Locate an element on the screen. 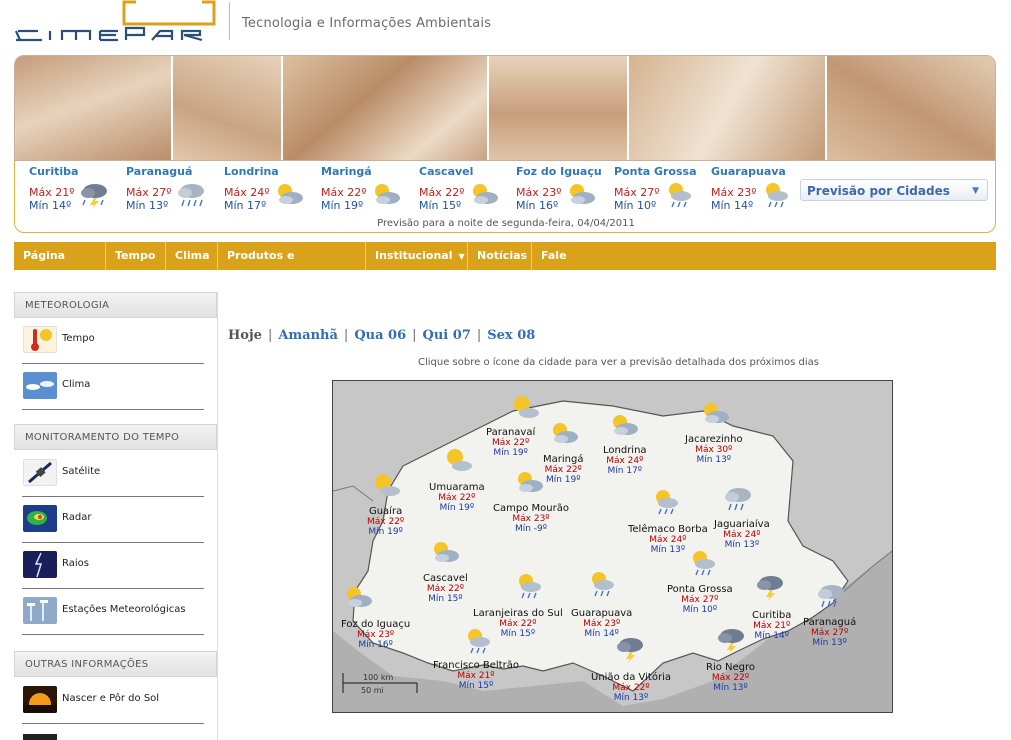 Image resolution: width=1011 pixels, height=740 pixels. tab-sex-08: Sex 08 is located at coordinates (511, 335).